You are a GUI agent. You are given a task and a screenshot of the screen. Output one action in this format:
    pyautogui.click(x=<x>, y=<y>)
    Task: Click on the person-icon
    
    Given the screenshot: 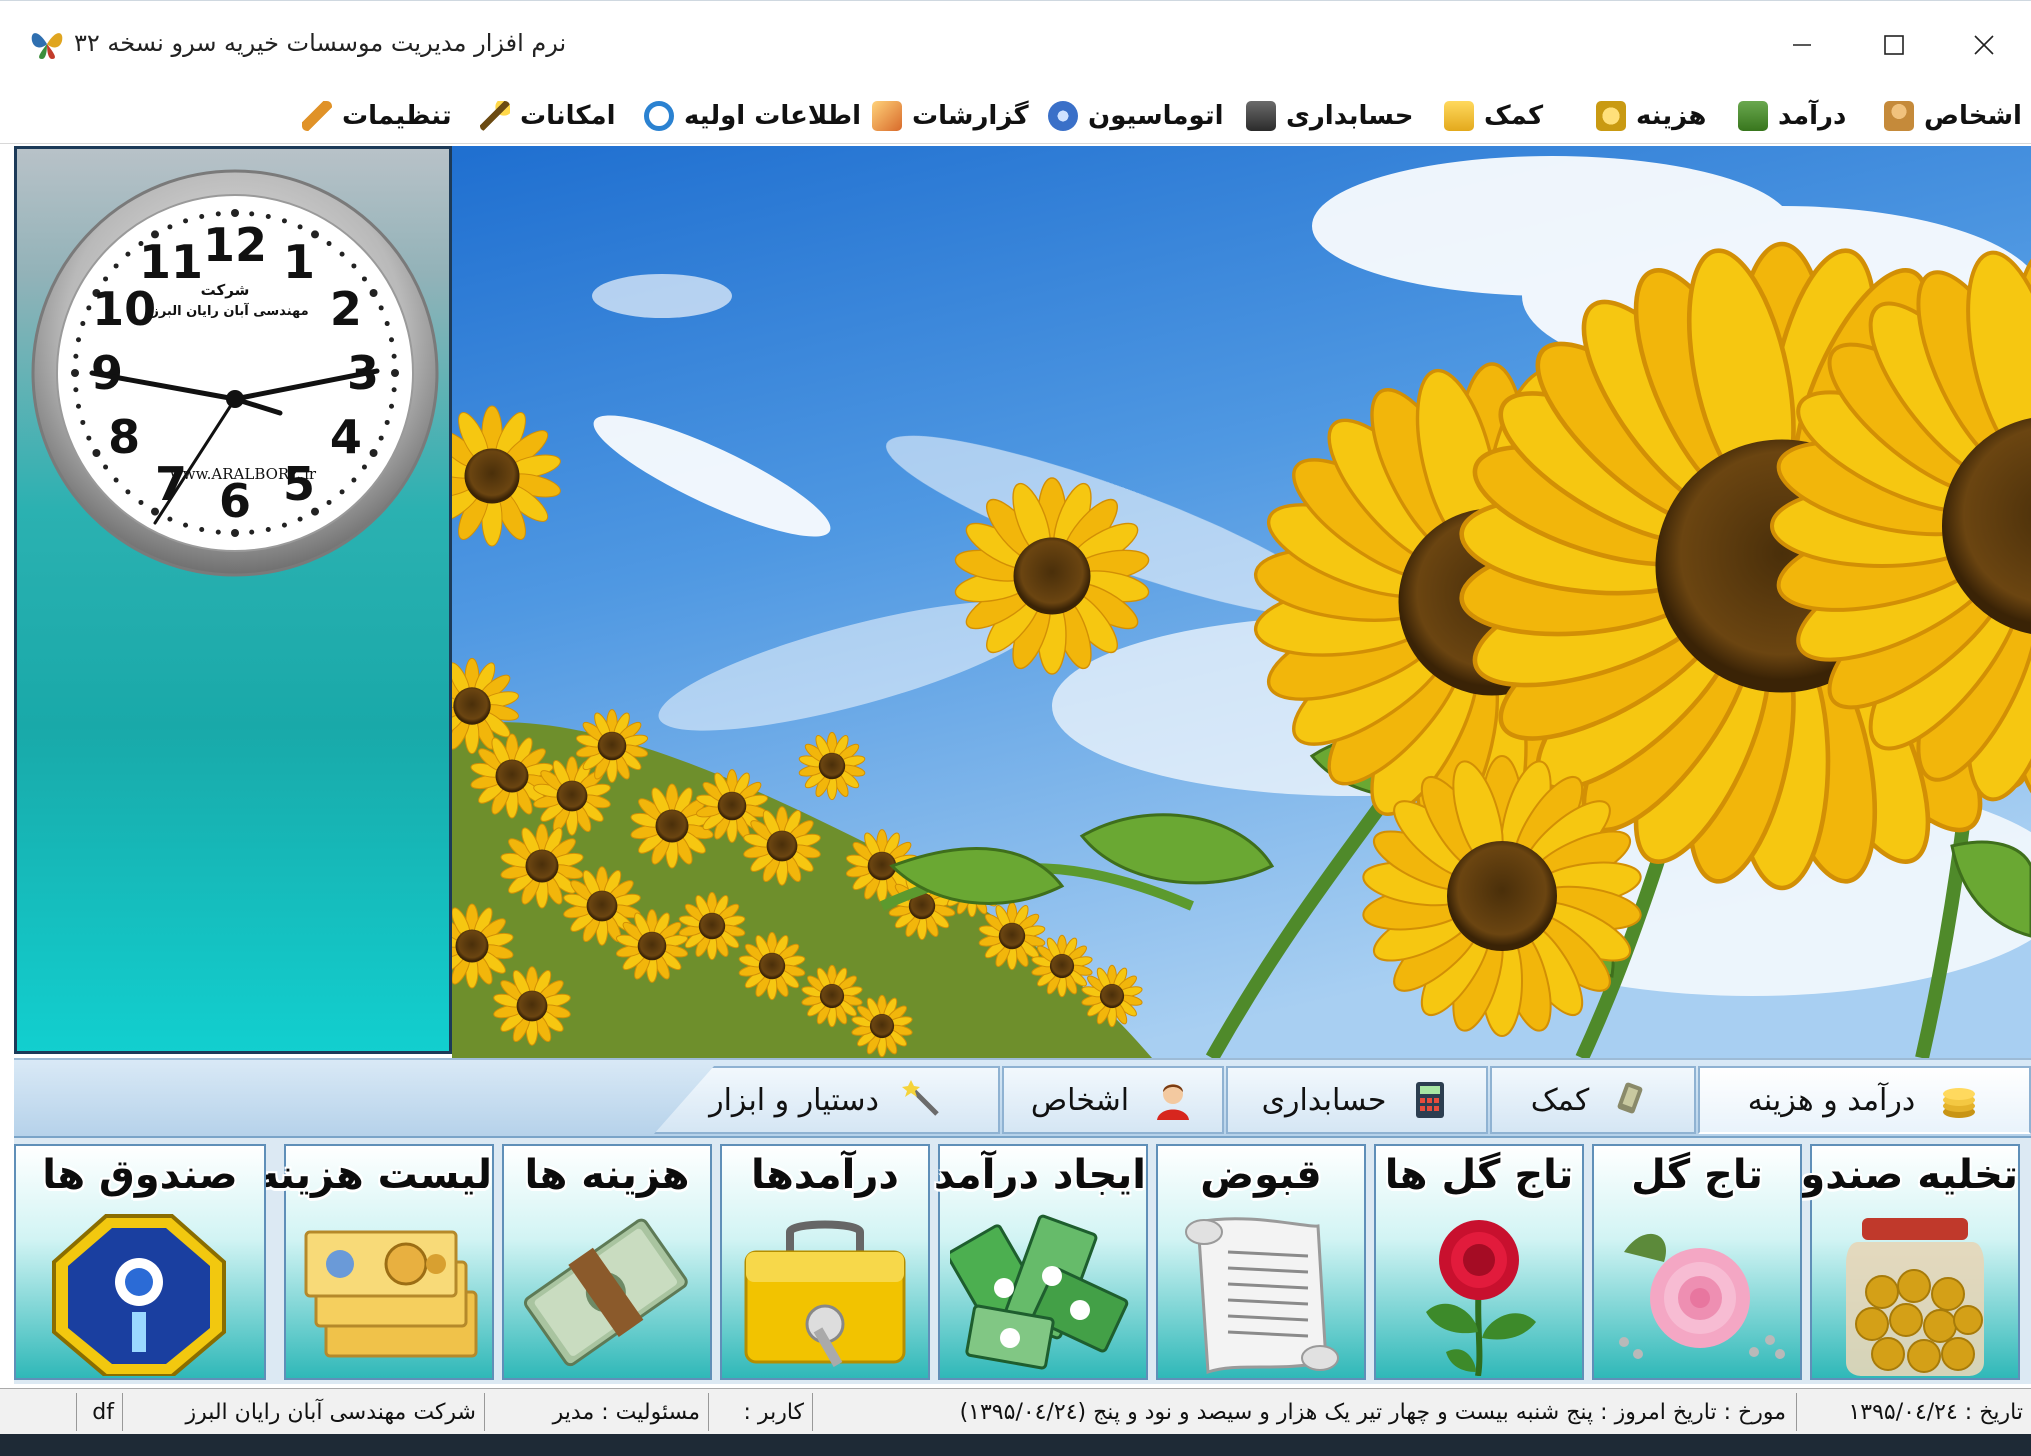 What is the action you would take?
    pyautogui.click(x=1173, y=1102)
    